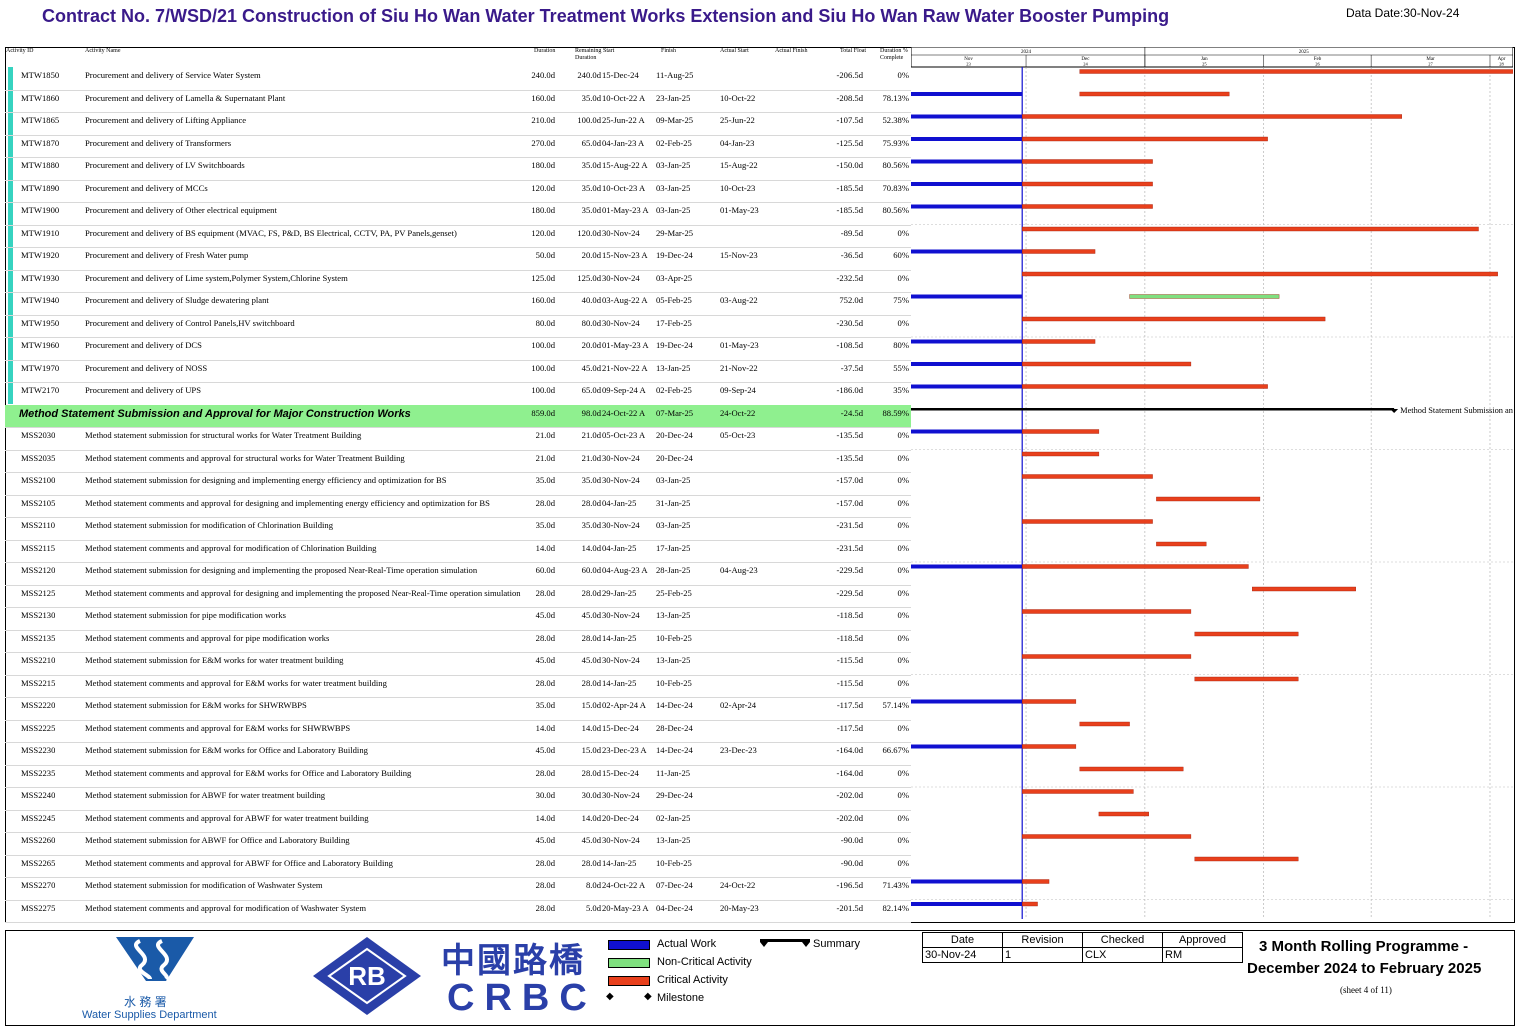  I want to click on rb-diamond-logo: RB, so click(367, 976).